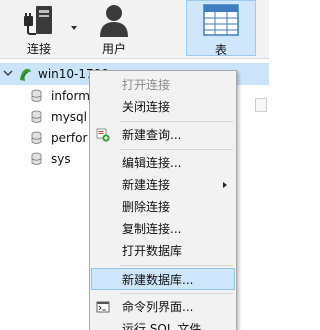 Image resolution: width=320 pixels, height=330 pixels. I want to click on database-name: inform, so click(70, 96).